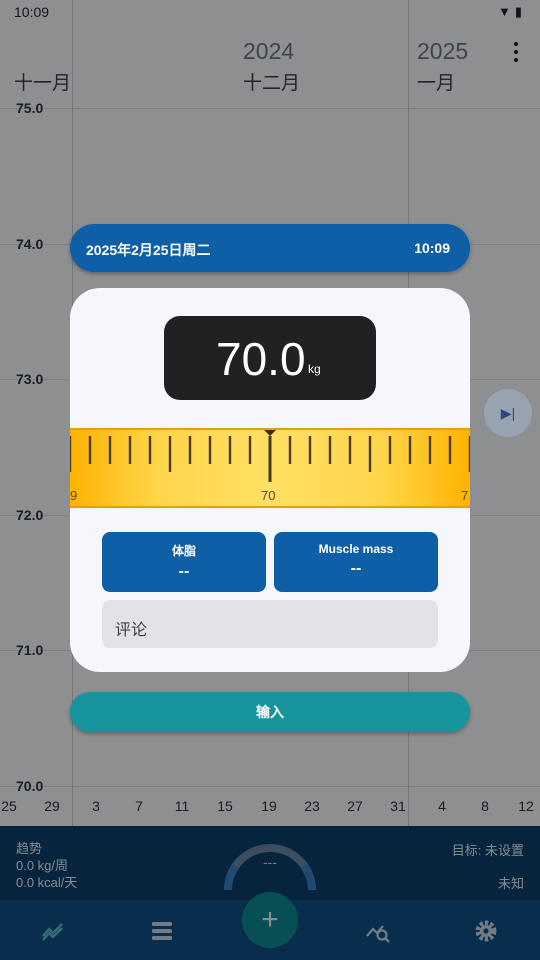  I want to click on weight-ruler-slider: 9 70 7, so click(270, 468).